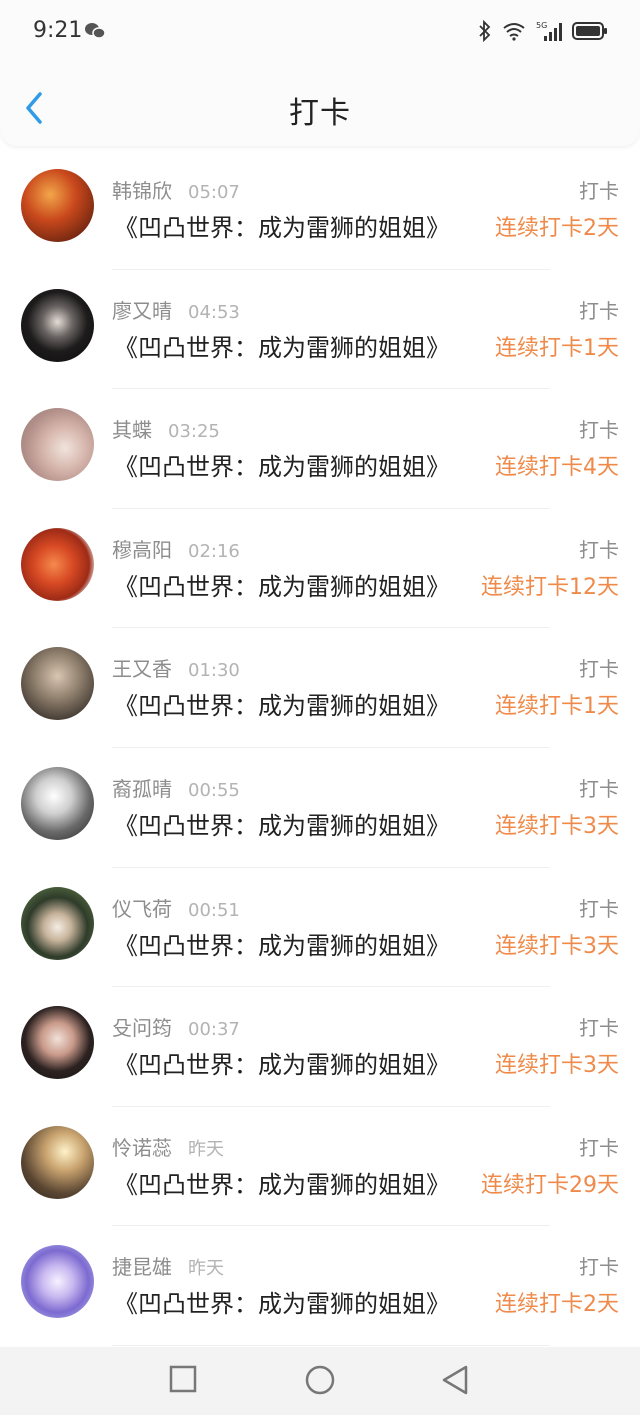 This screenshot has height=1415, width=640. I want to click on streak-badge: 连续打卡12天, so click(550, 587).